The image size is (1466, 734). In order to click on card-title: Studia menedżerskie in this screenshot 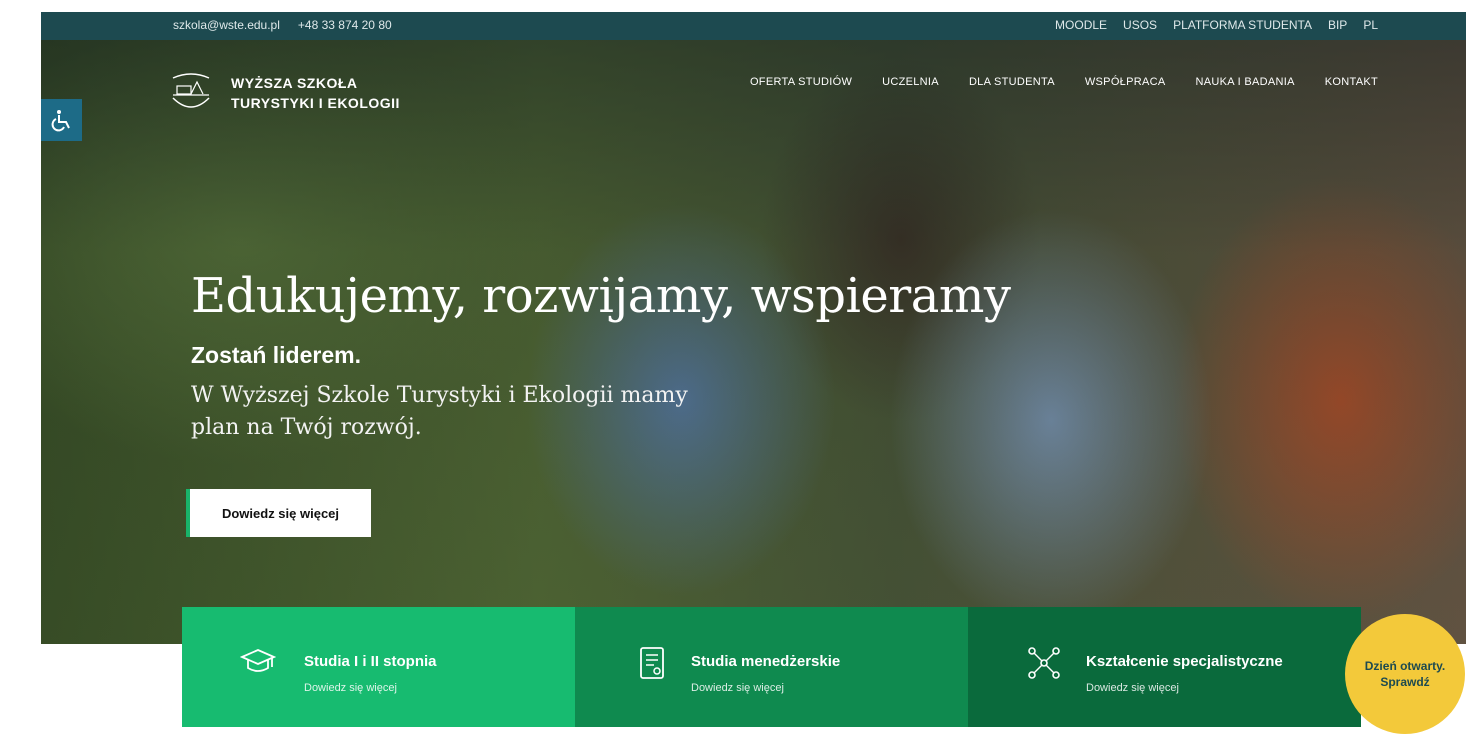, I will do `click(766, 661)`.